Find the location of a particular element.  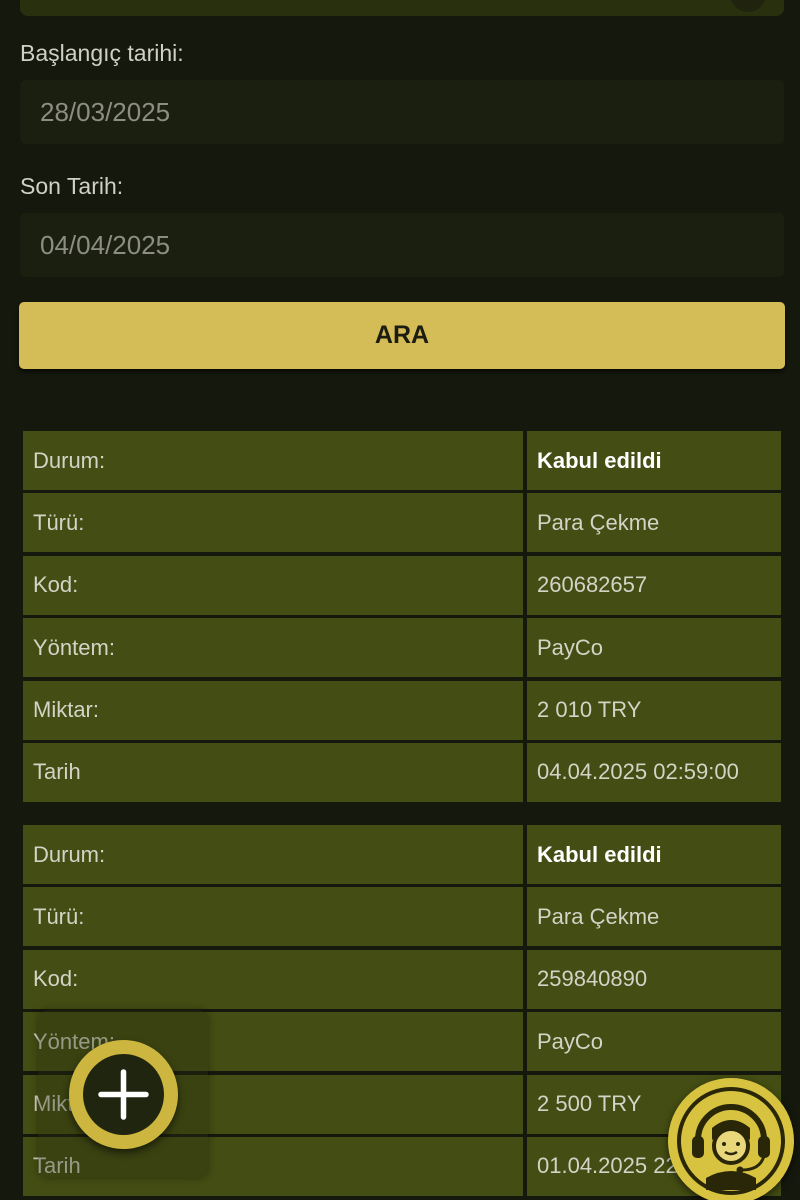

search-button-label: ARA is located at coordinates (402, 335).